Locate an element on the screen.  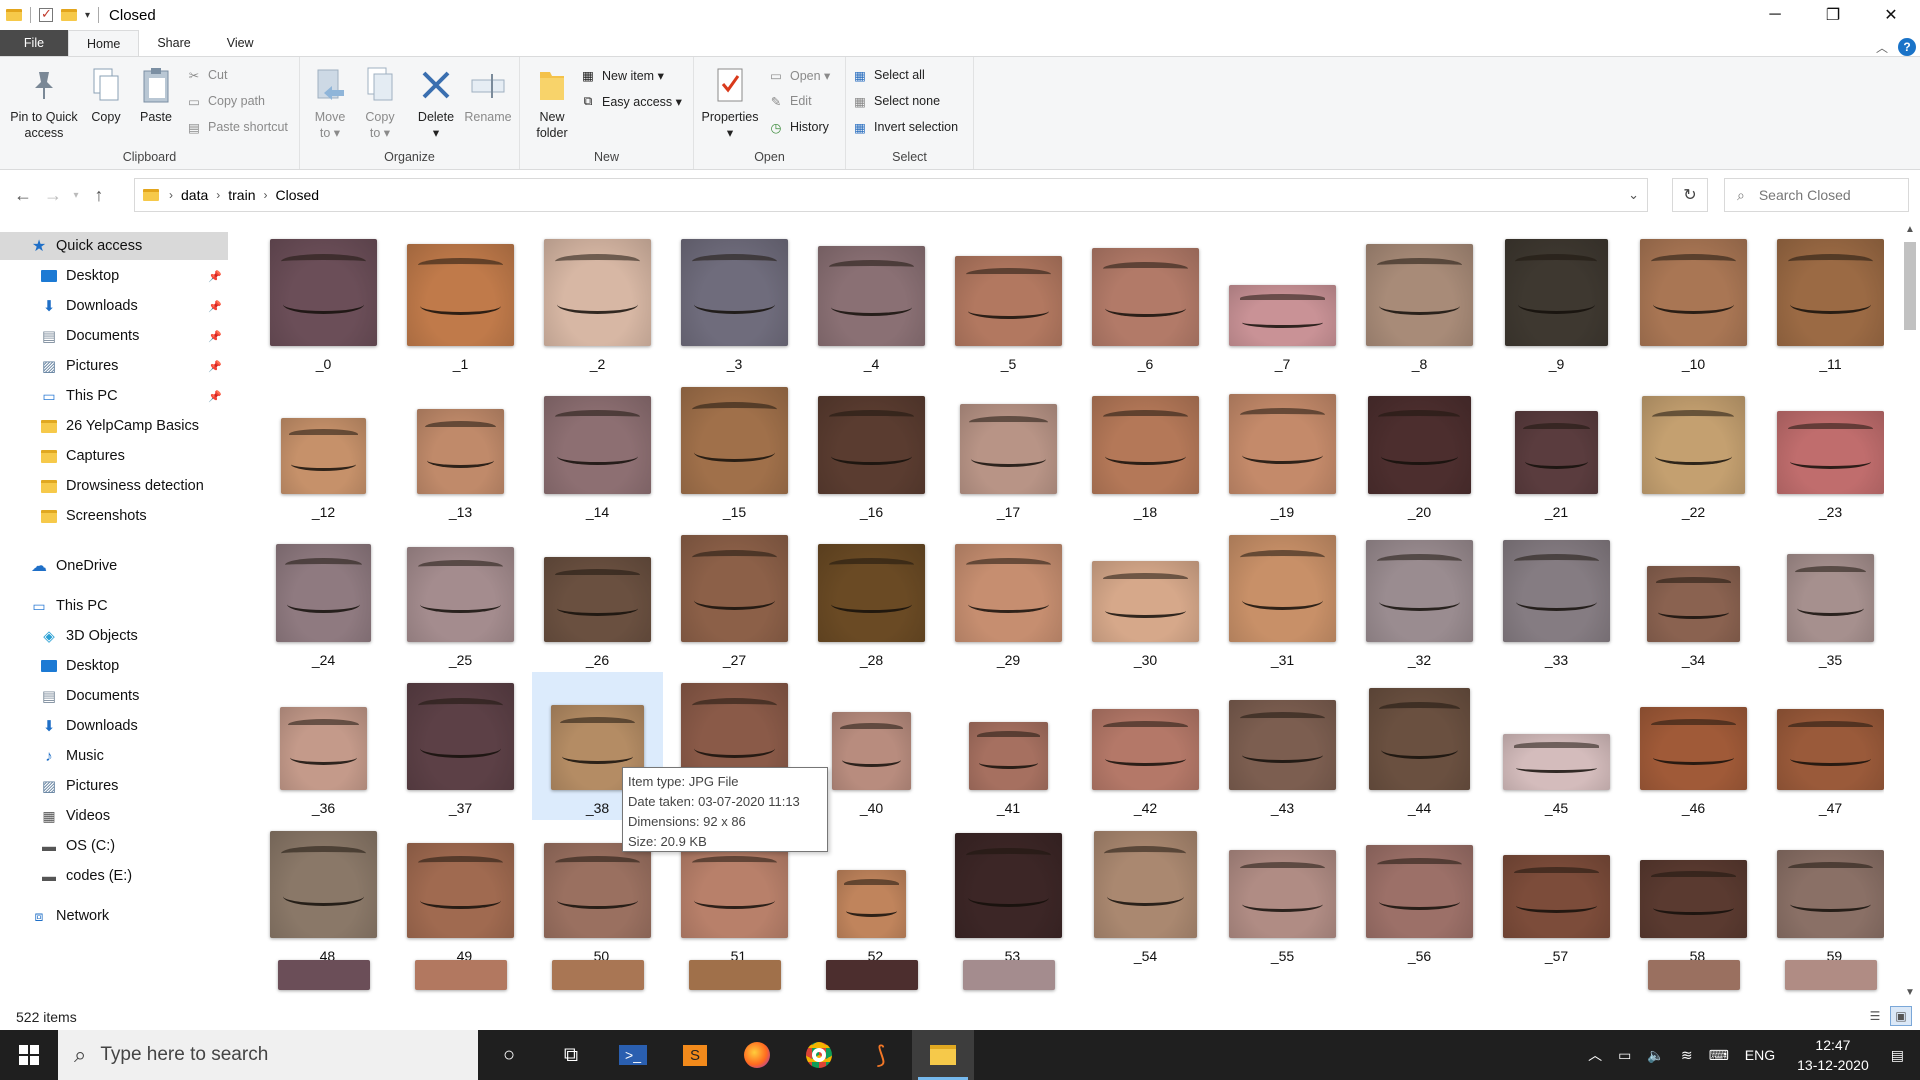
breadcrumb-train: train is located at coordinates (241, 195).